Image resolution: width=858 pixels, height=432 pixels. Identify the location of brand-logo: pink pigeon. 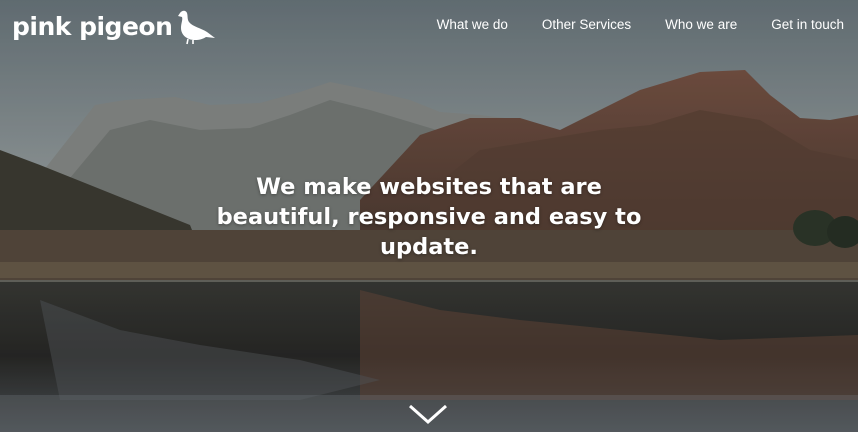
(114, 27).